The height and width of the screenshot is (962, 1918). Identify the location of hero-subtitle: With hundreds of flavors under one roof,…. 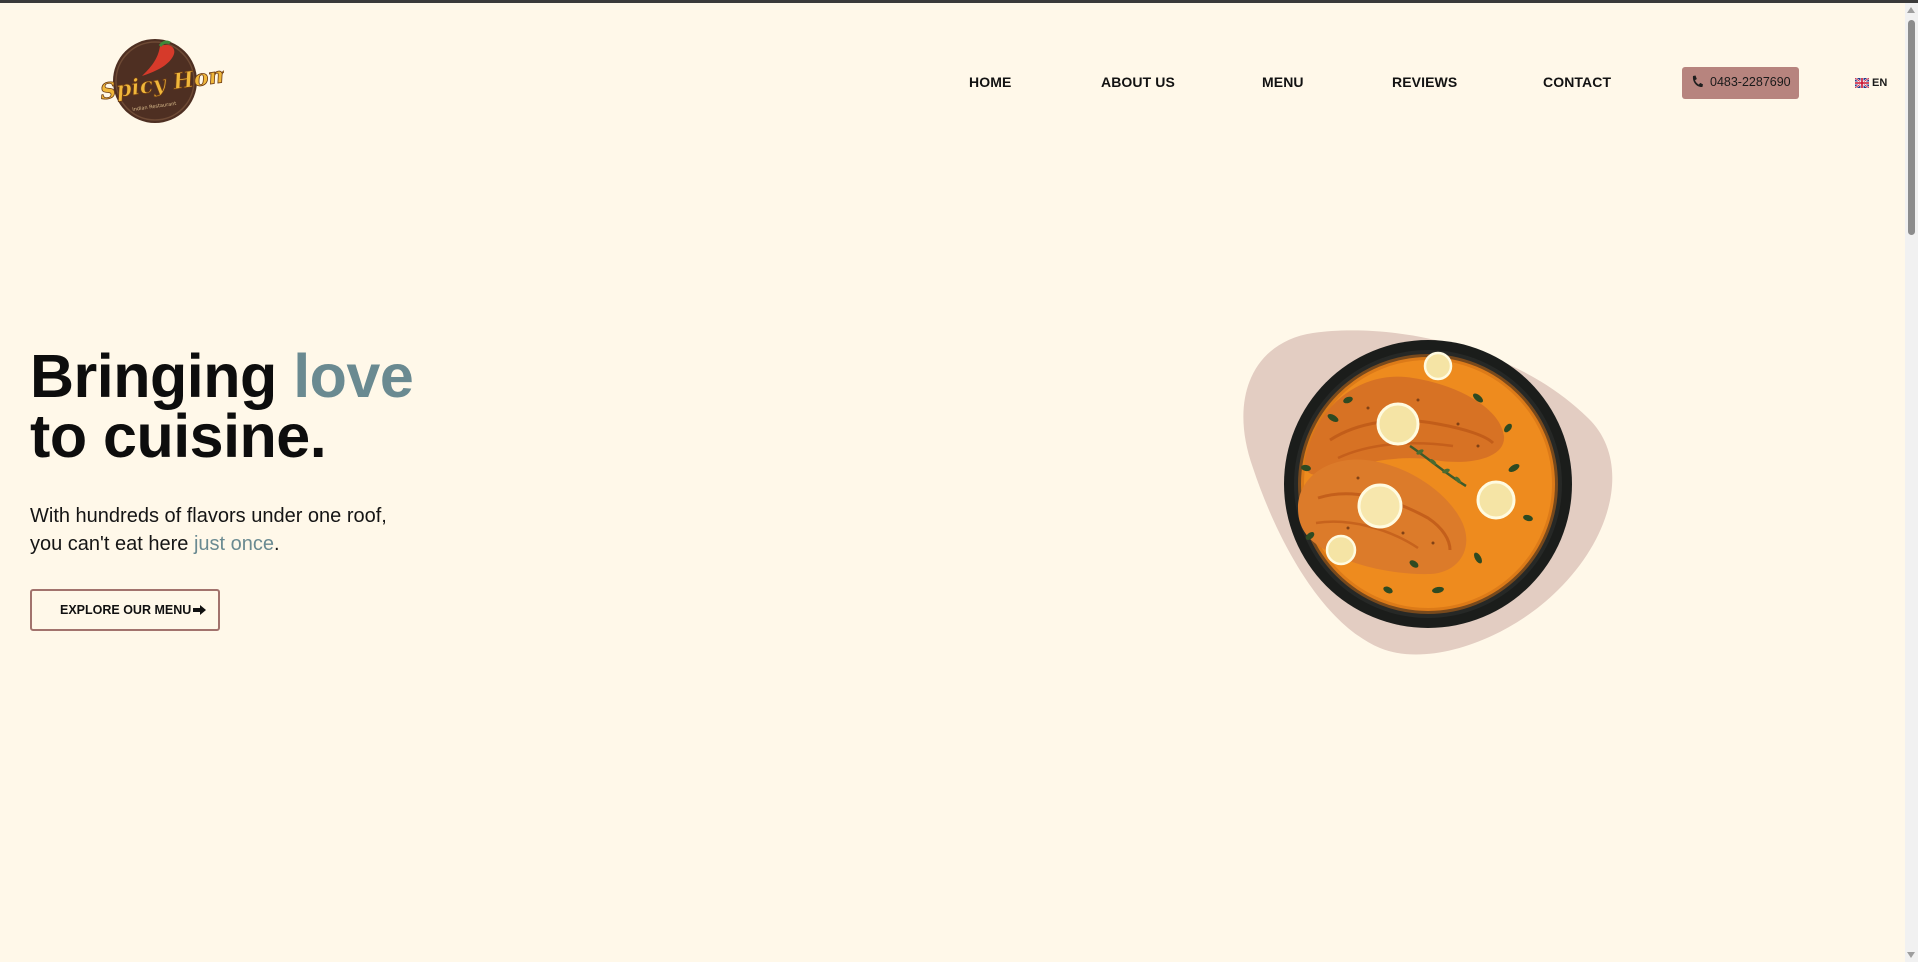
(208, 530).